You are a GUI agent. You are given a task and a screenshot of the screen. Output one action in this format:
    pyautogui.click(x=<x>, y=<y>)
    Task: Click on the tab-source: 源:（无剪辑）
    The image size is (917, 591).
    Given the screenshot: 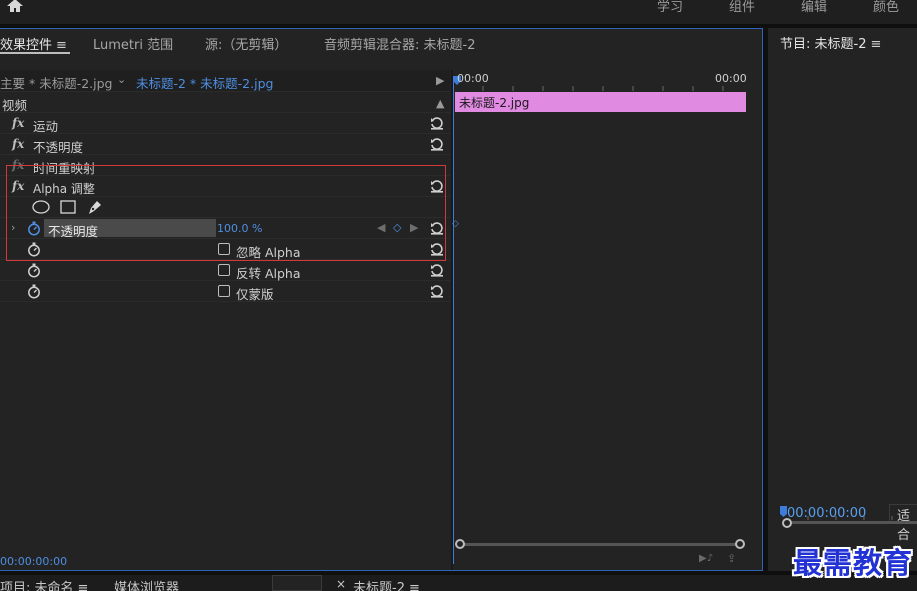 What is the action you would take?
    pyautogui.click(x=246, y=43)
    